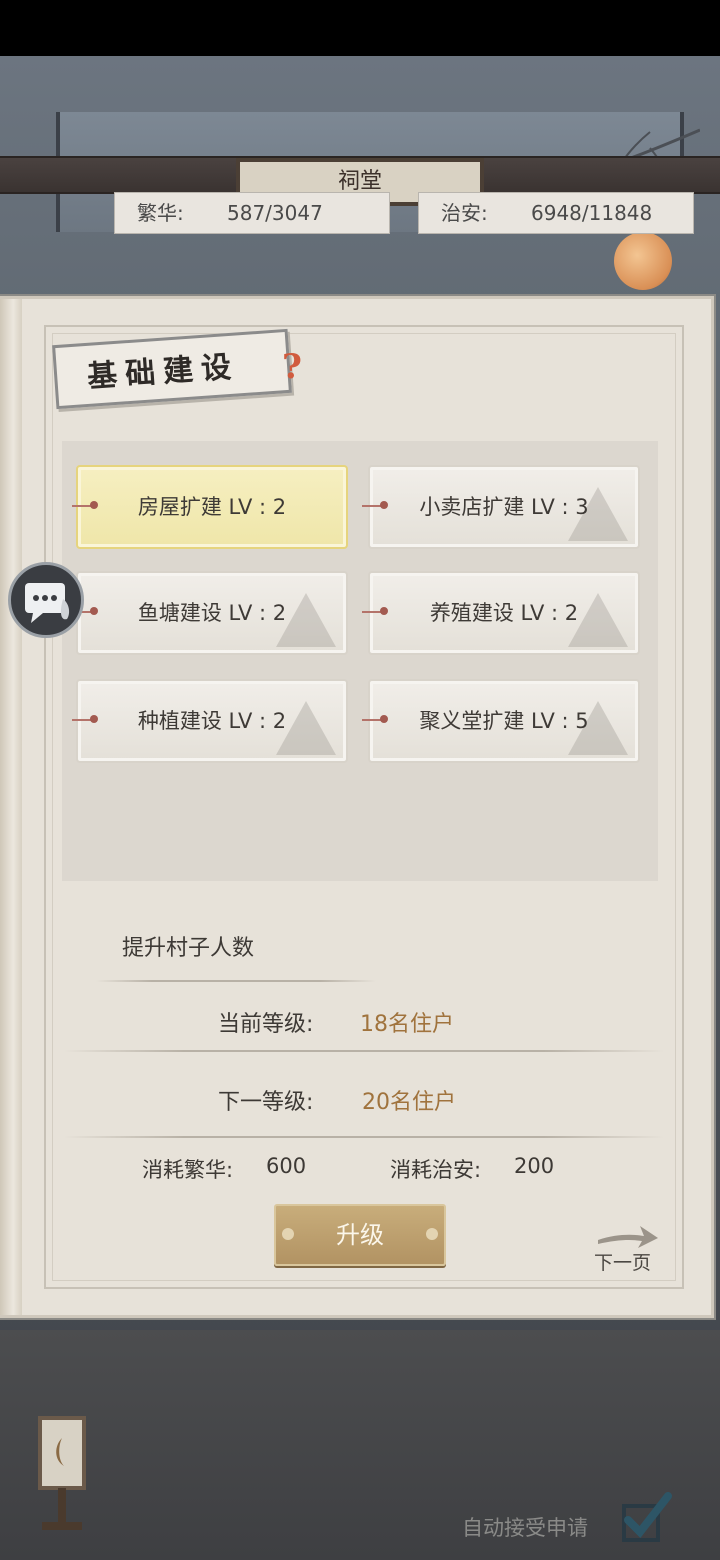  Describe the element at coordinates (648, 1518) in the screenshot. I see `auto-accept-checkbox` at that location.